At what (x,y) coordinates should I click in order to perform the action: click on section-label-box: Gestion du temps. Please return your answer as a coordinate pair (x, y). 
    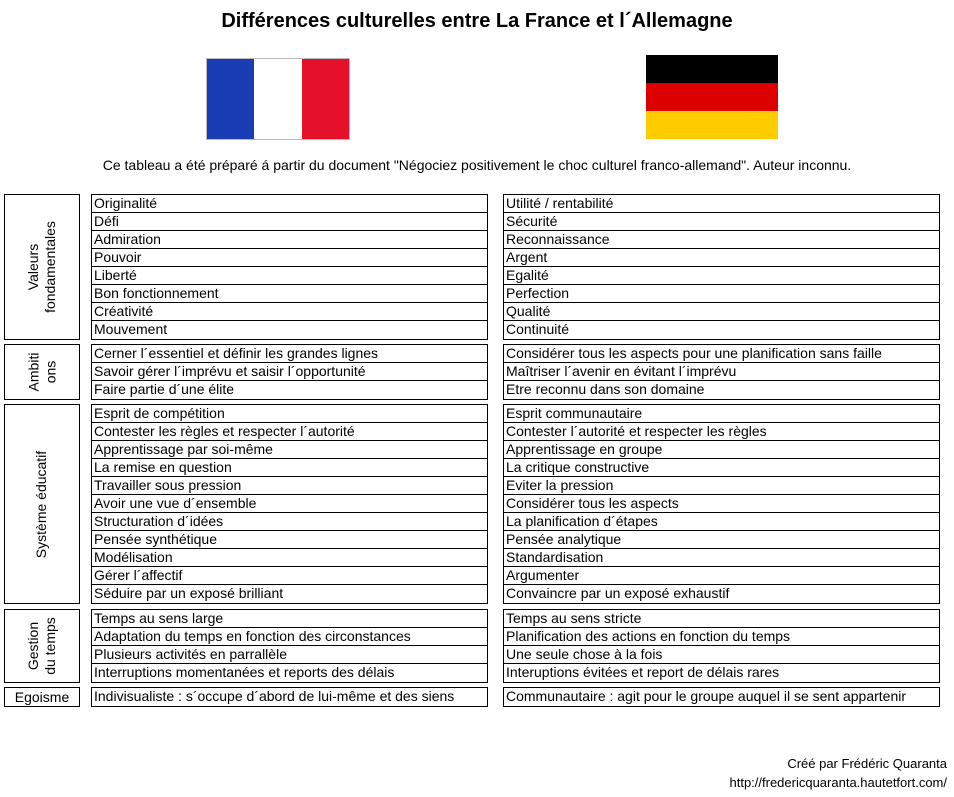
    Looking at the image, I should click on (42, 646).